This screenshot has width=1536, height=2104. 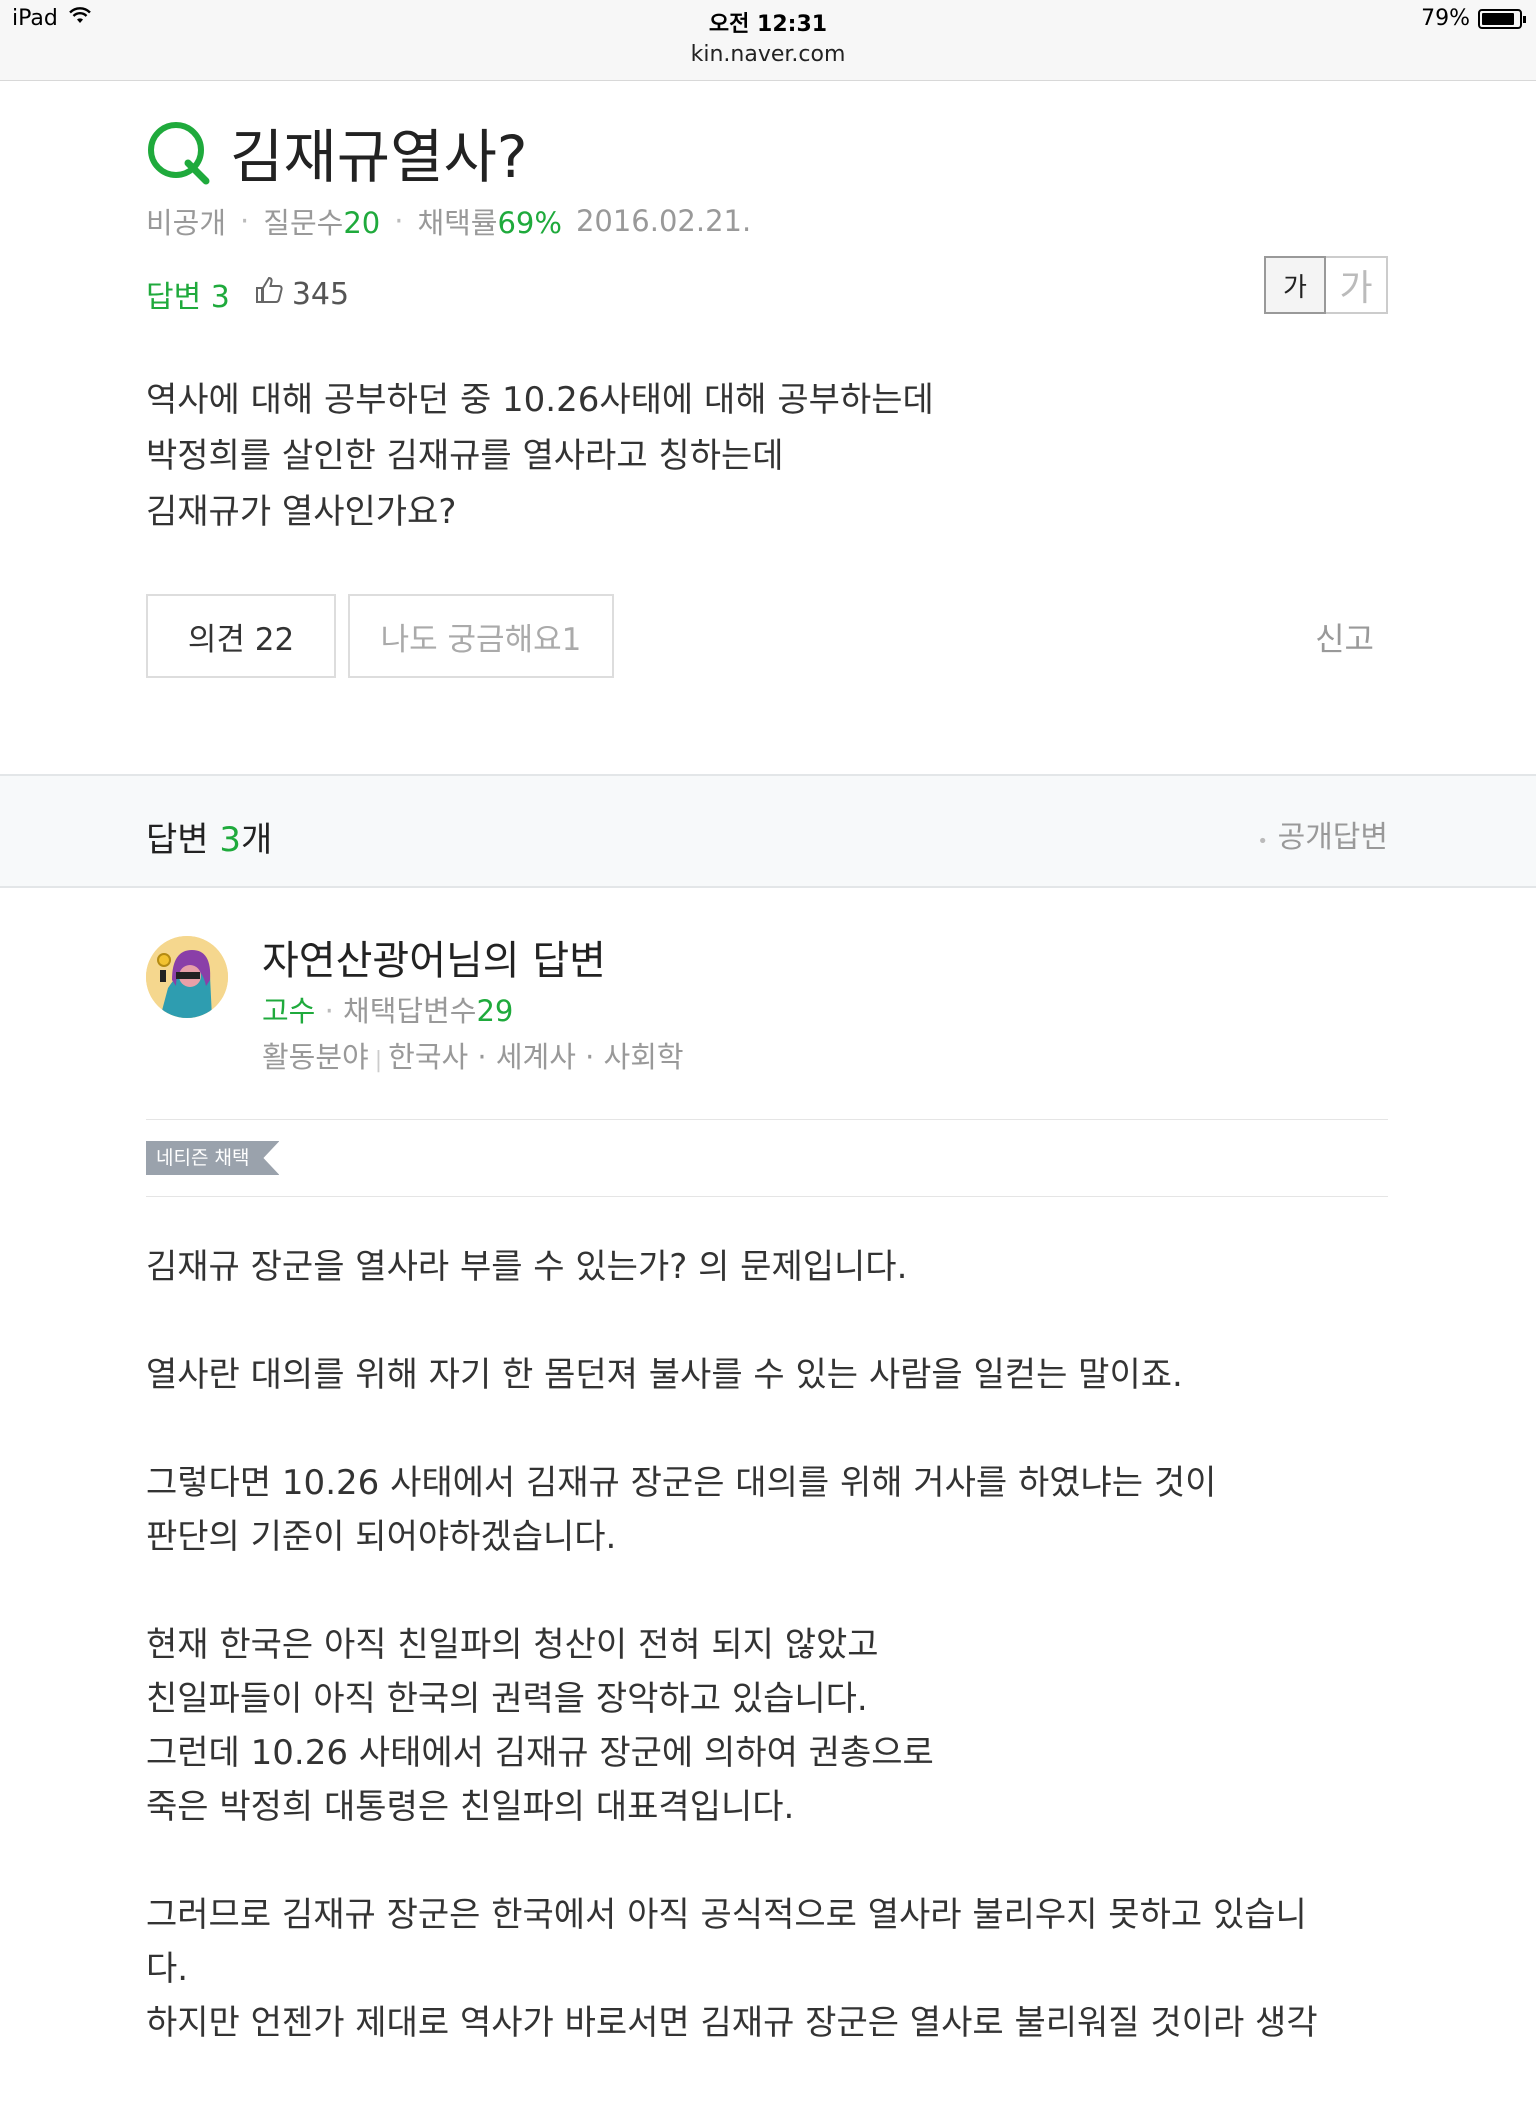 I want to click on status-right: 79%, so click(x=1473, y=18).